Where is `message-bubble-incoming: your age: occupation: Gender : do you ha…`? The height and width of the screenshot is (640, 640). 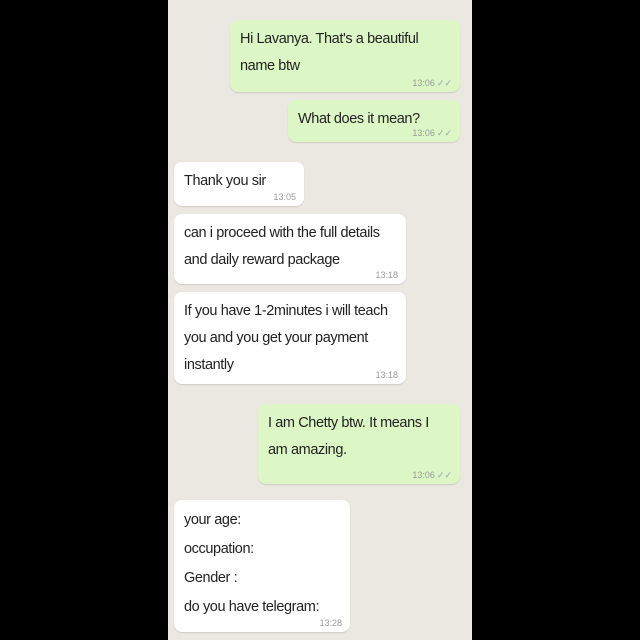 message-bubble-incoming: your age: occupation: Gender : do you ha… is located at coordinates (262, 566).